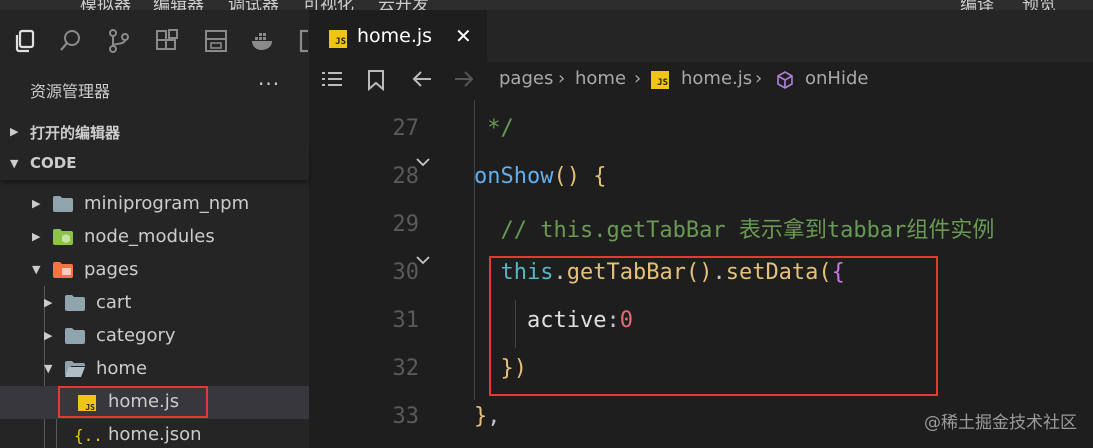 Image resolution: width=1093 pixels, height=448 pixels. Describe the element at coordinates (303, 41) in the screenshot. I see `panel-icon` at that location.